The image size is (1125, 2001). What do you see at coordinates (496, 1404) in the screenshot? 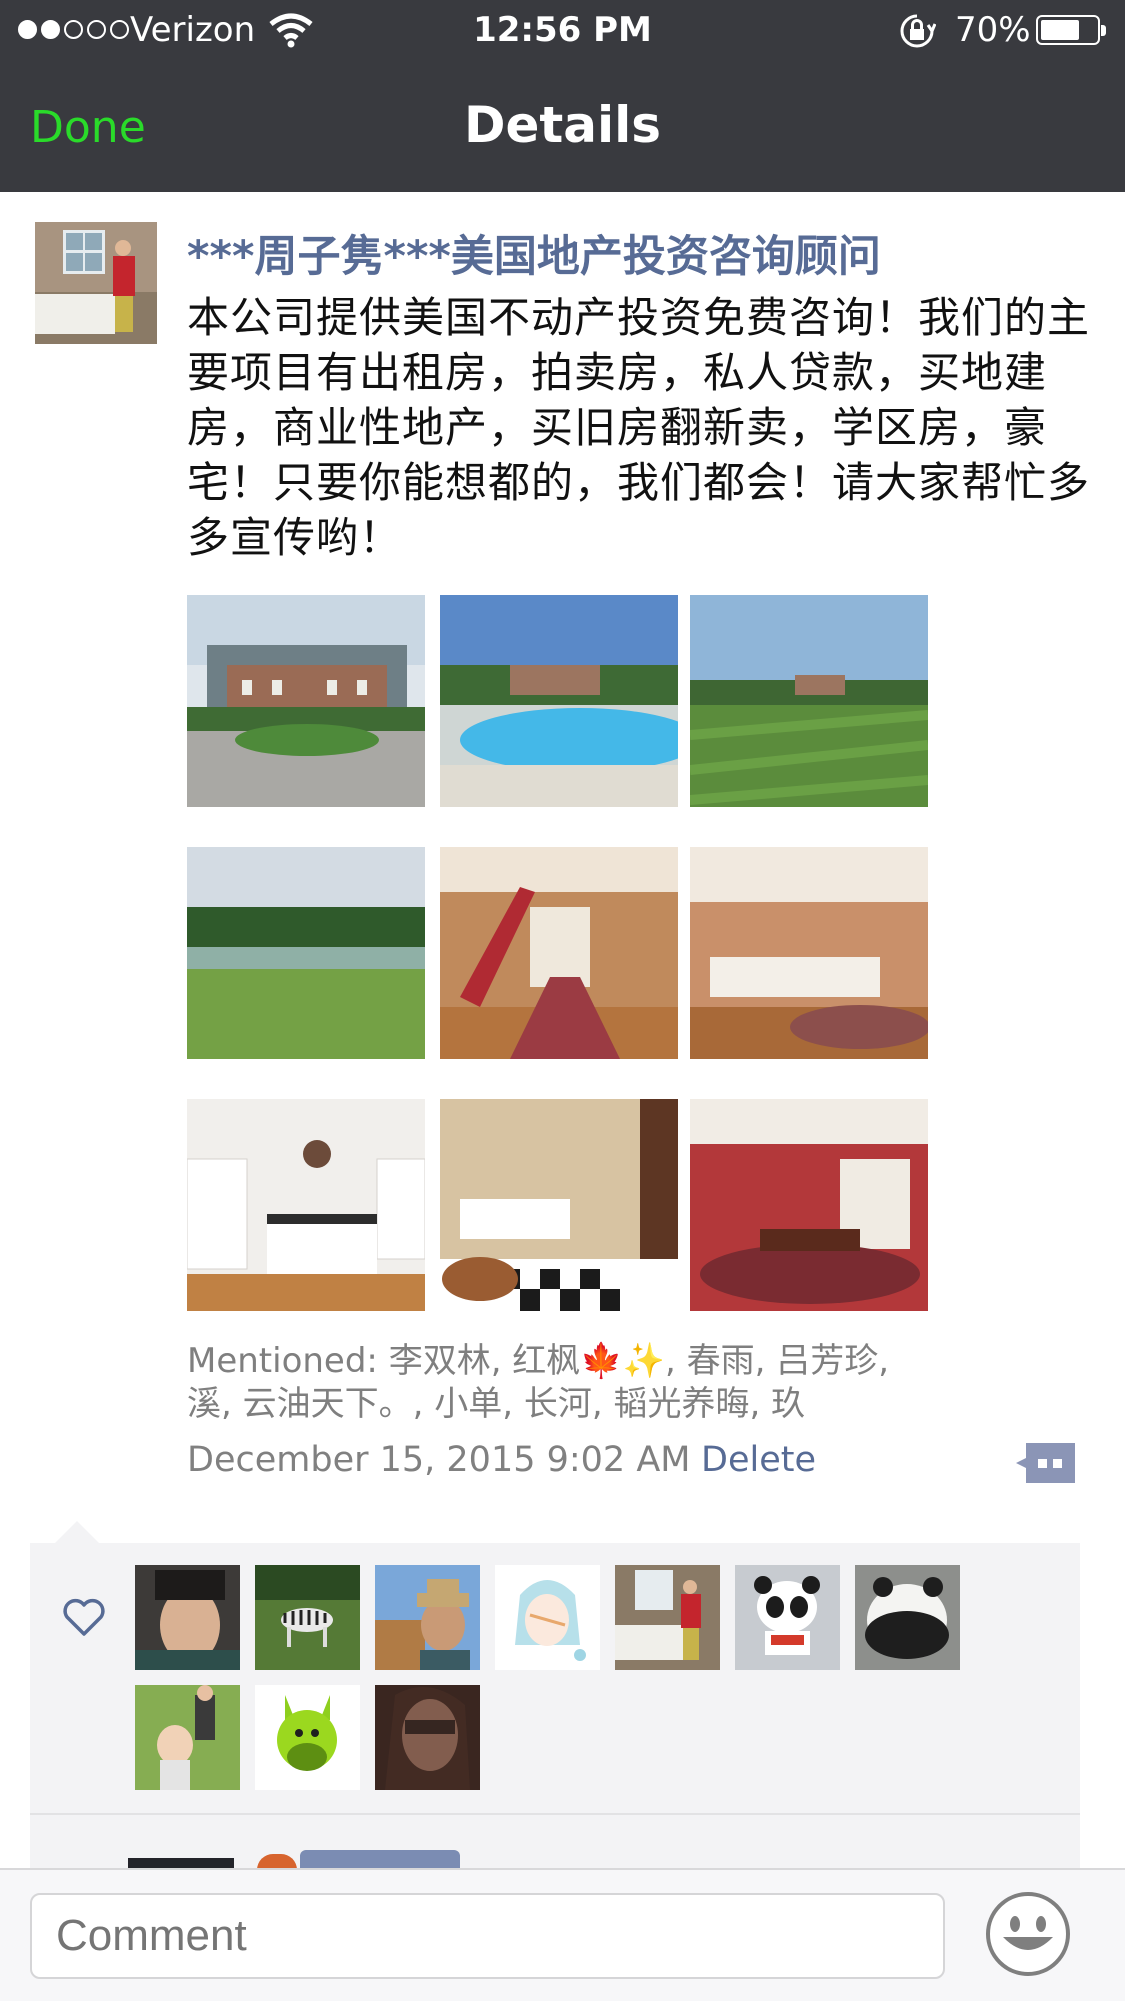
I see `mentioned-line: 溪, 云油天下。, 小单, 长河, 韬光养晦, 玖` at bounding box center [496, 1404].